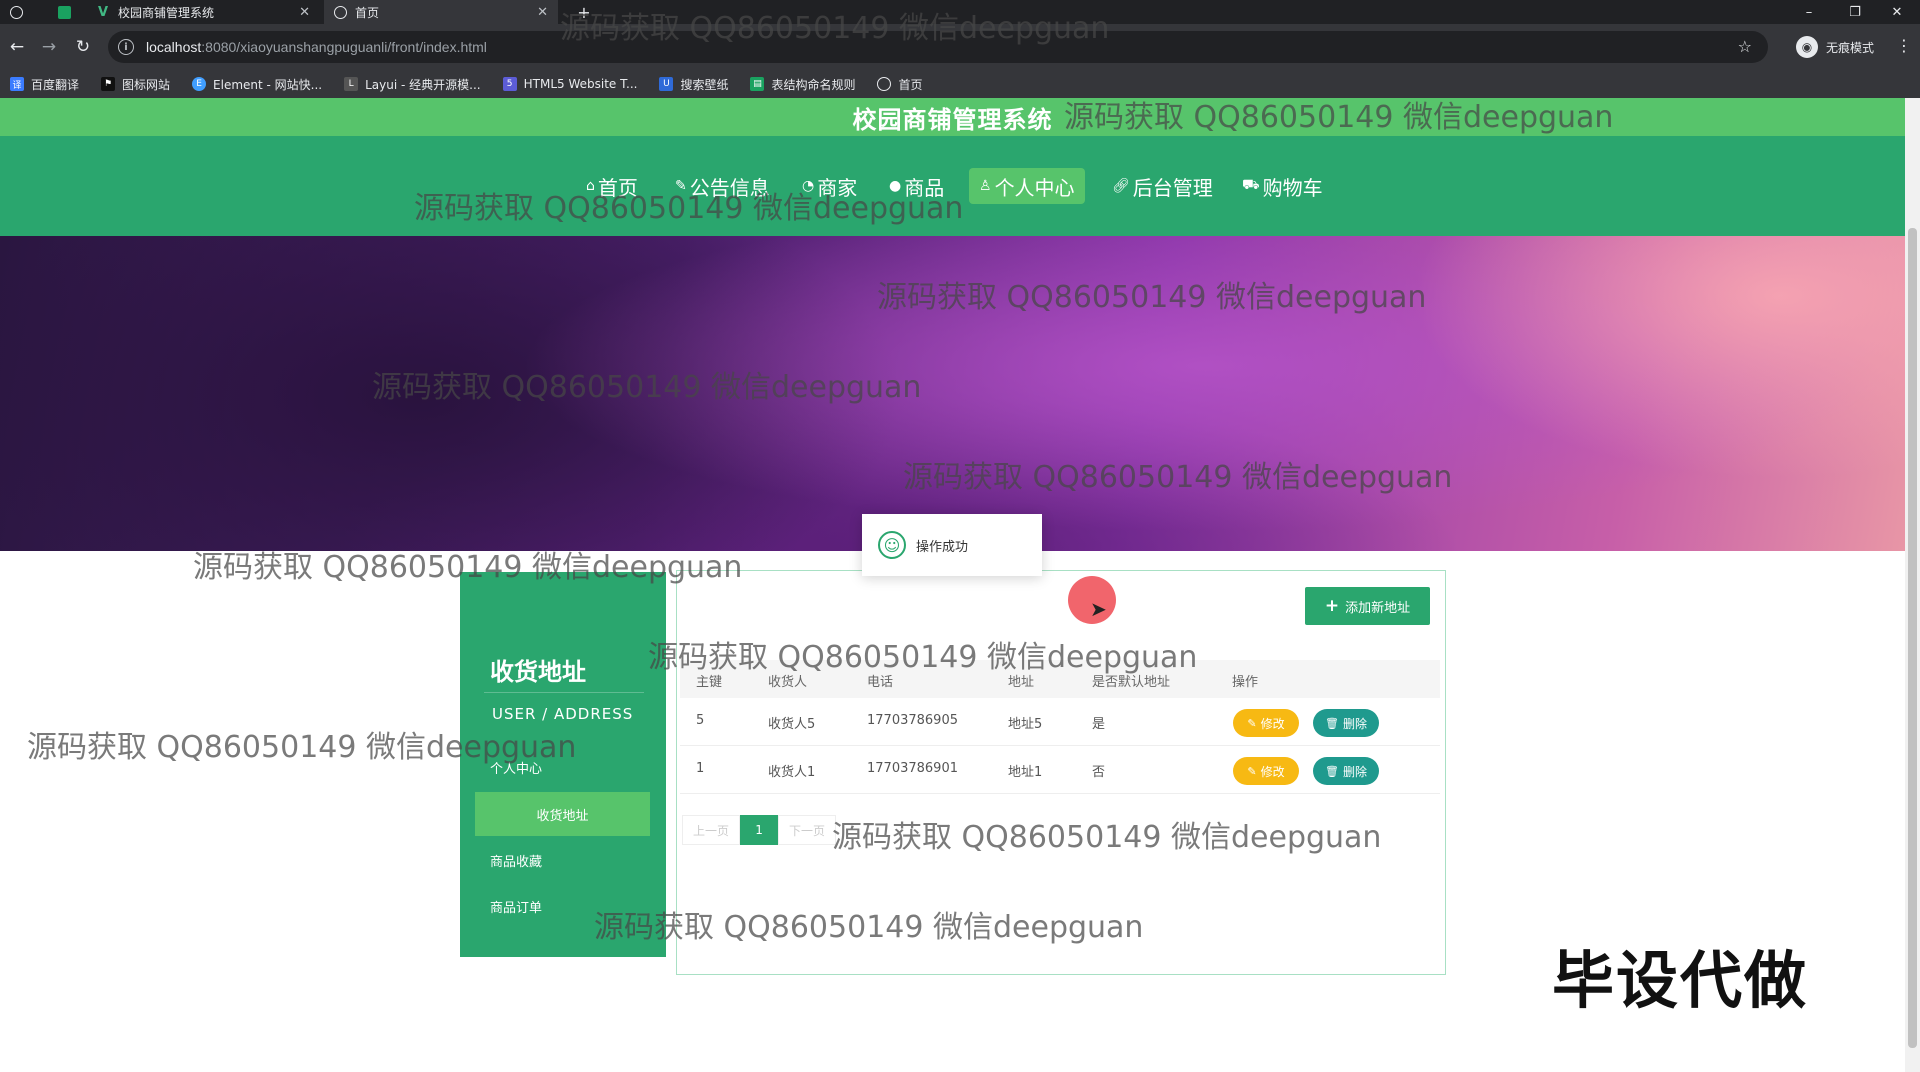 The width and height of the screenshot is (1920, 1072). I want to click on tab-label: 首页, so click(367, 12).